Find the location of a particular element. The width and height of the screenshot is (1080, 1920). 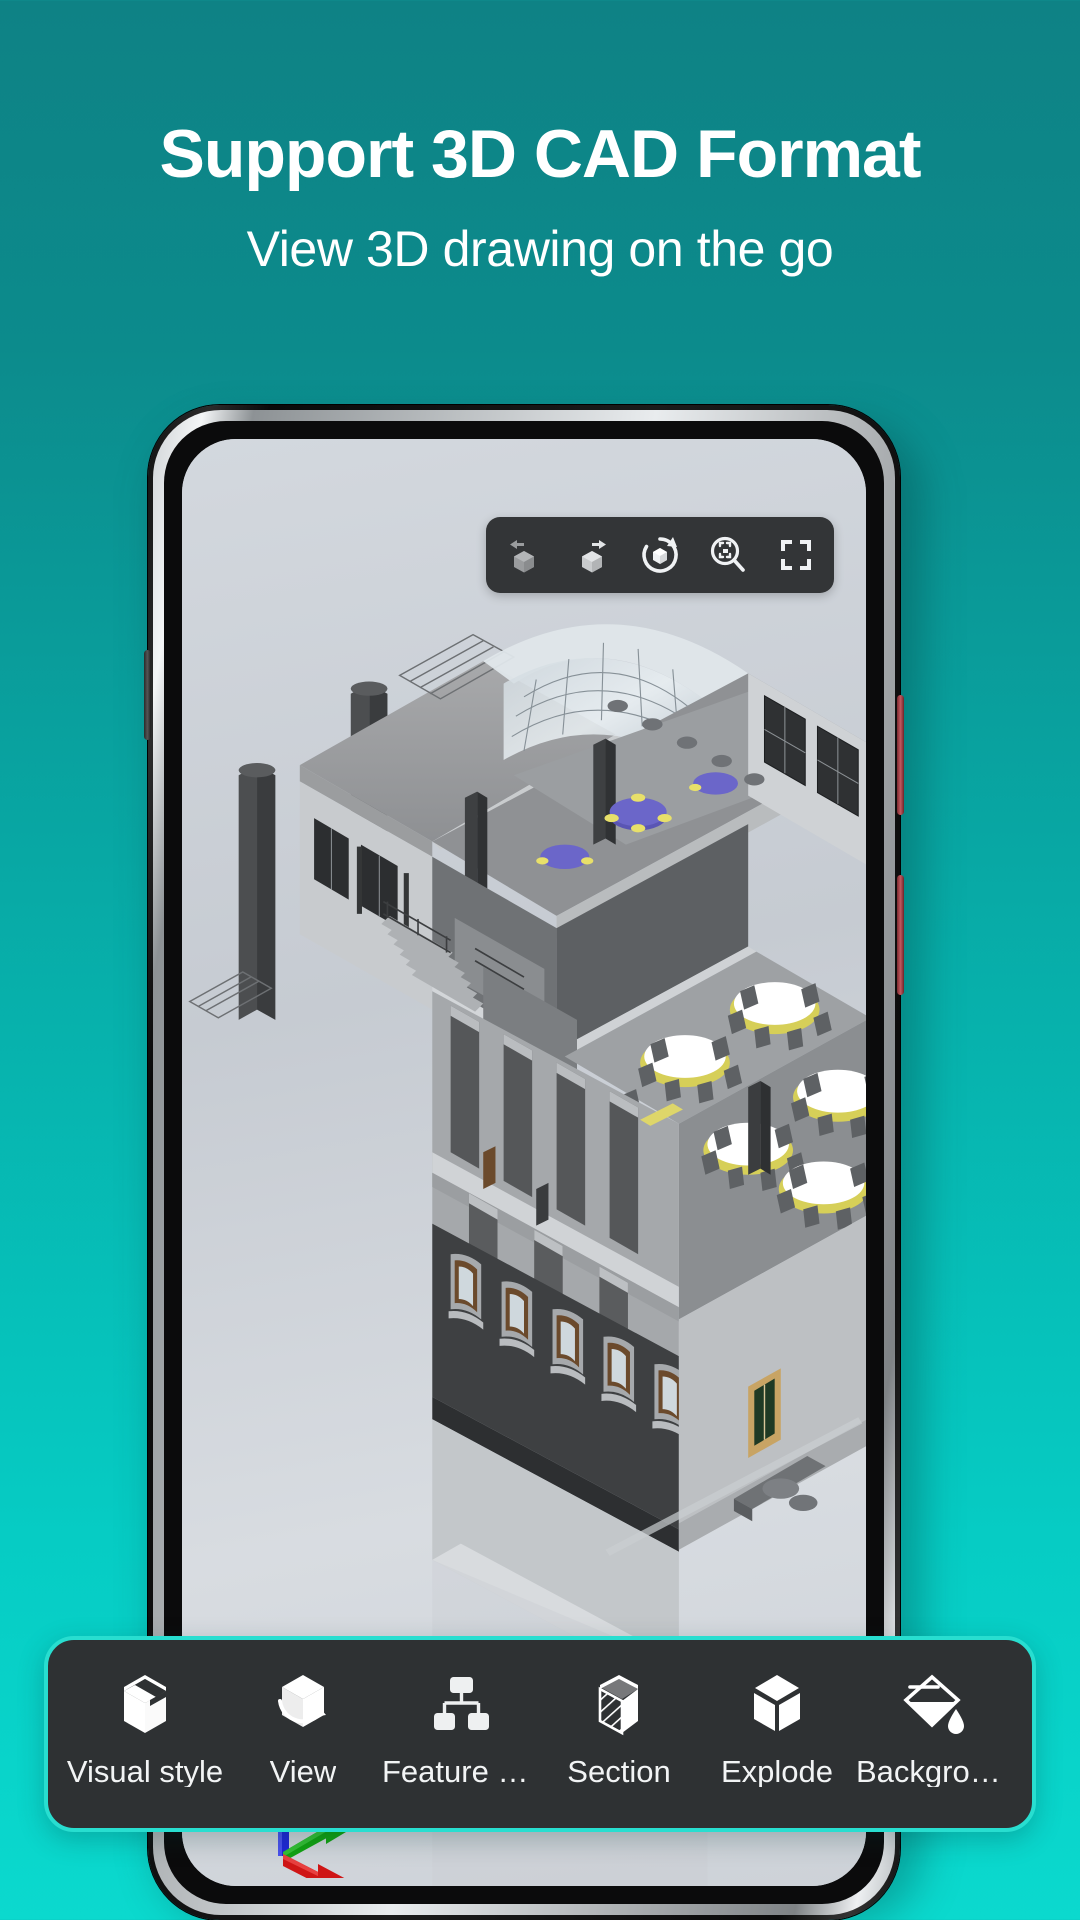

visual-style-cube-icon is located at coordinates (145, 1704).